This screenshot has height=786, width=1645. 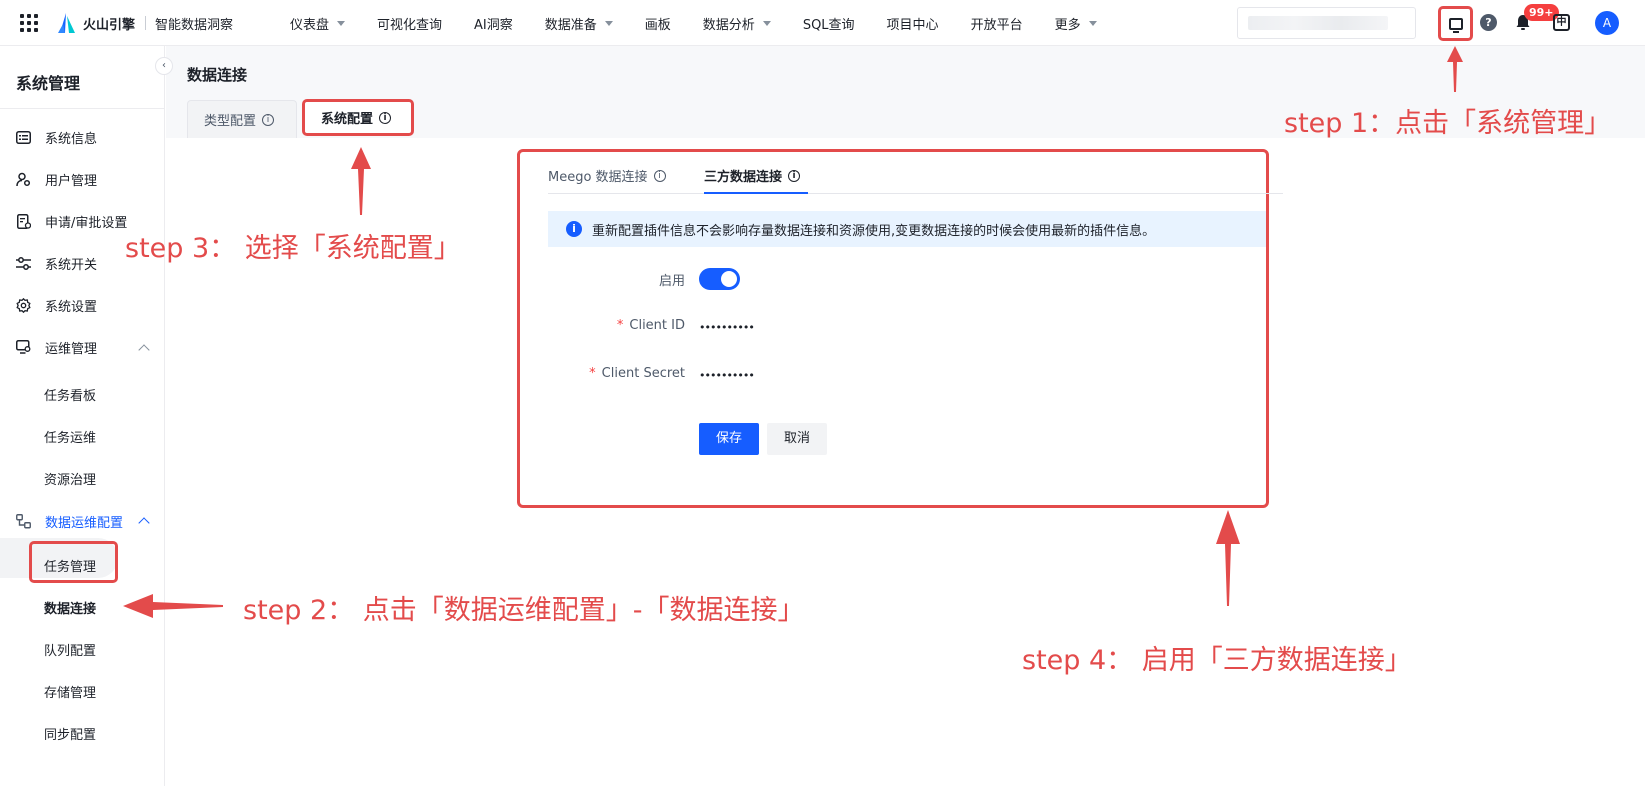 I want to click on tab-type-config: 类型配置 i, so click(x=242, y=119).